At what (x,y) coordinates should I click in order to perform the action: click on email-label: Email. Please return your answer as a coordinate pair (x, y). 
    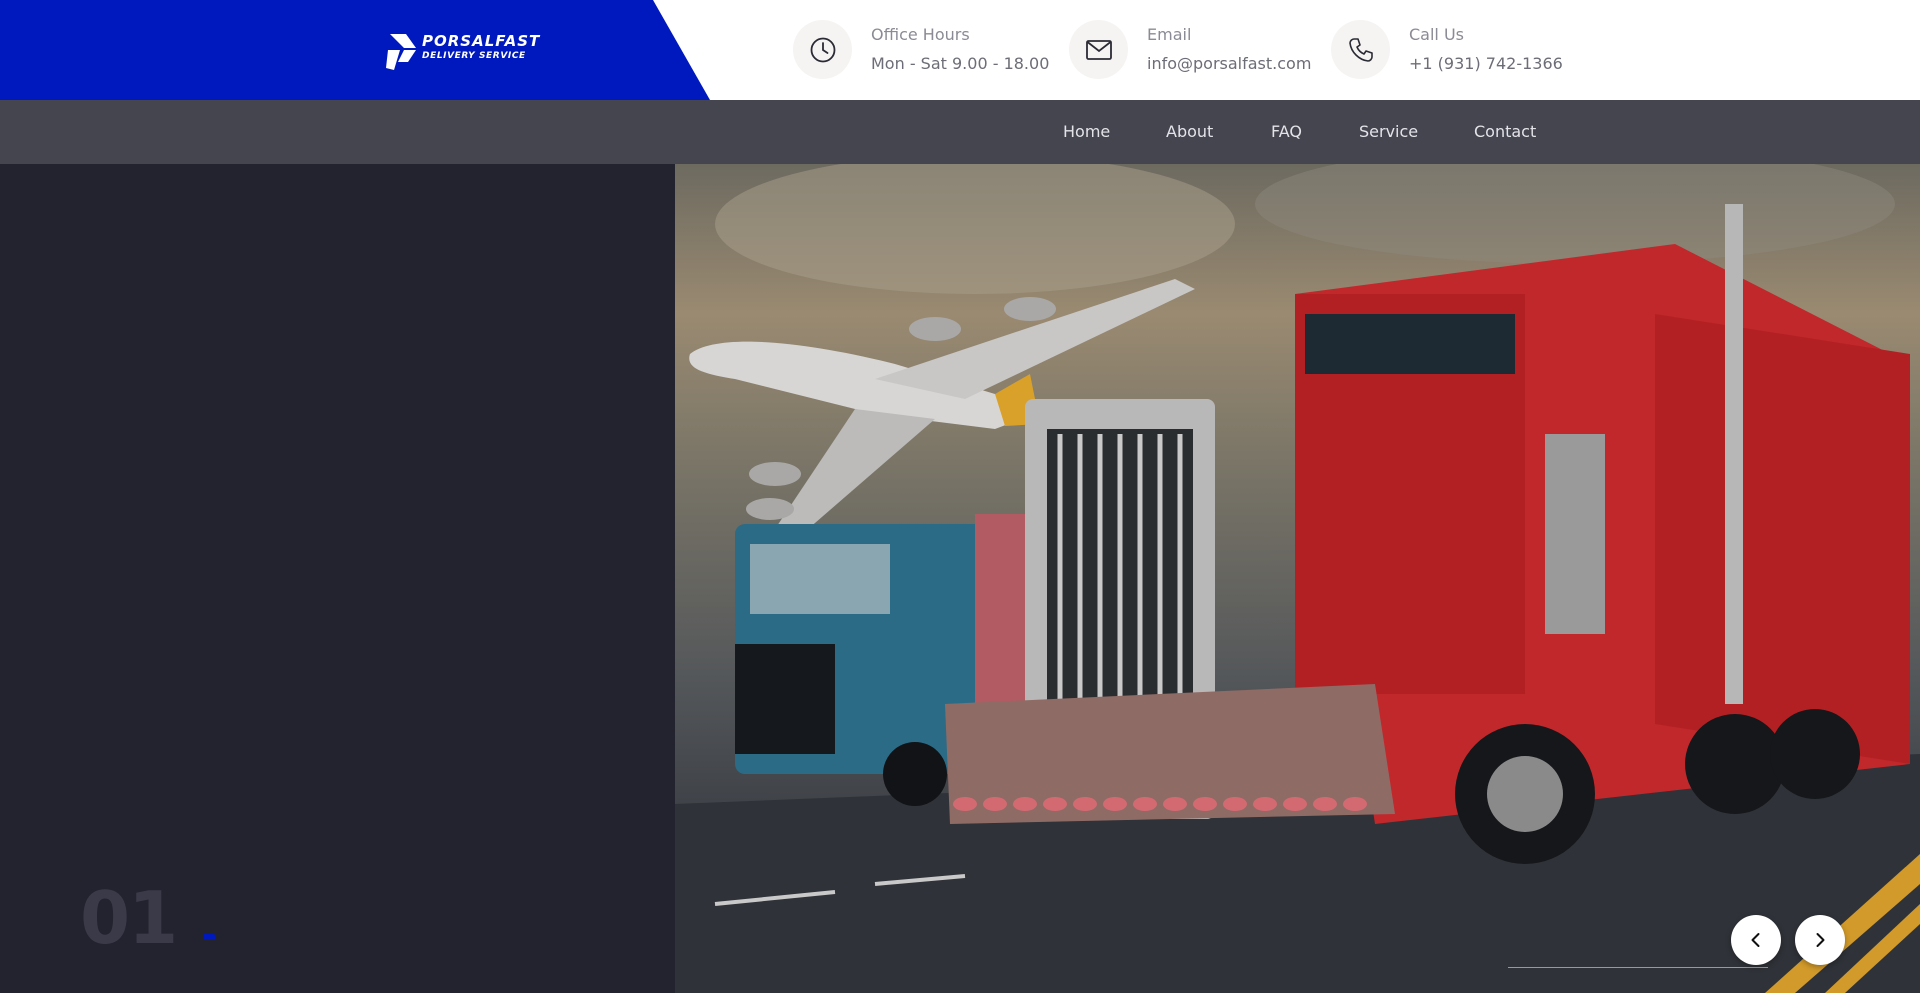
    Looking at the image, I should click on (1169, 34).